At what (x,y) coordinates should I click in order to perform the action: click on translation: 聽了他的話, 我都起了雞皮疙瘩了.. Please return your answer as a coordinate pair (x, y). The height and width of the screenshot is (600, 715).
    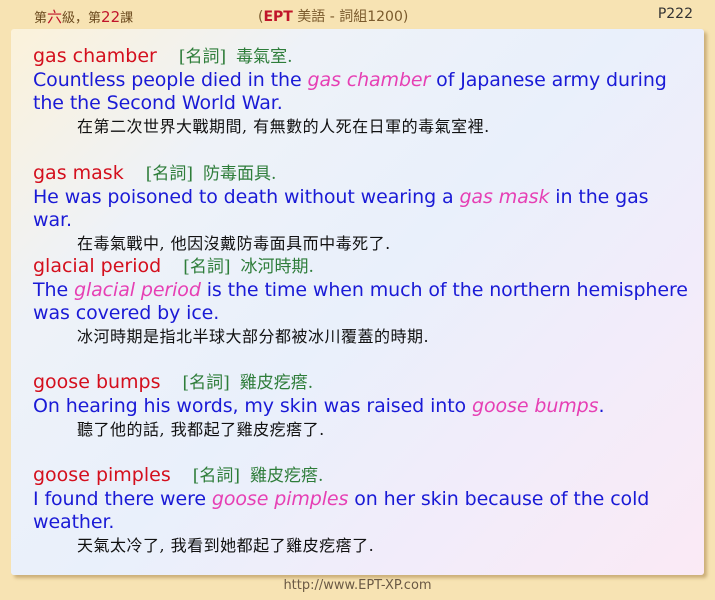
    Looking at the image, I should click on (201, 429).